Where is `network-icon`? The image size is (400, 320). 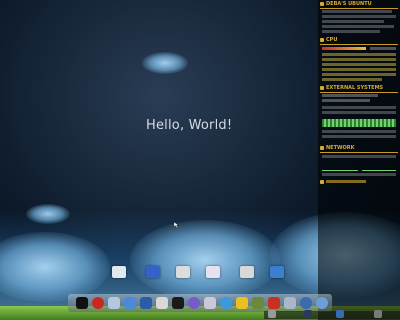
network-icon is located at coordinates (322, 148).